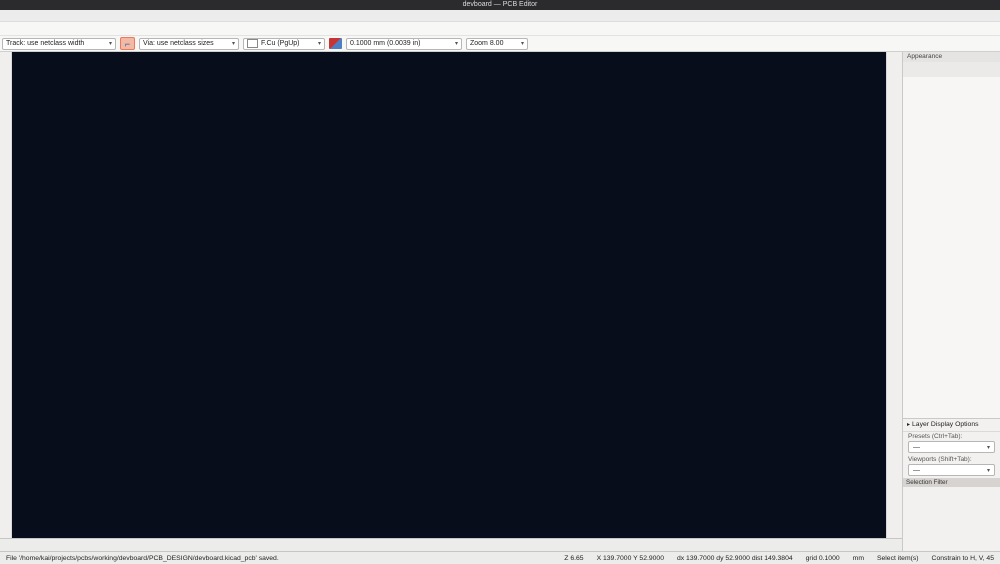 The image size is (1000, 564). Describe the element at coordinates (734, 558) in the screenshot. I see `status-delta: dx 139.7000 dy 52.9000 dist 149.3804` at that location.